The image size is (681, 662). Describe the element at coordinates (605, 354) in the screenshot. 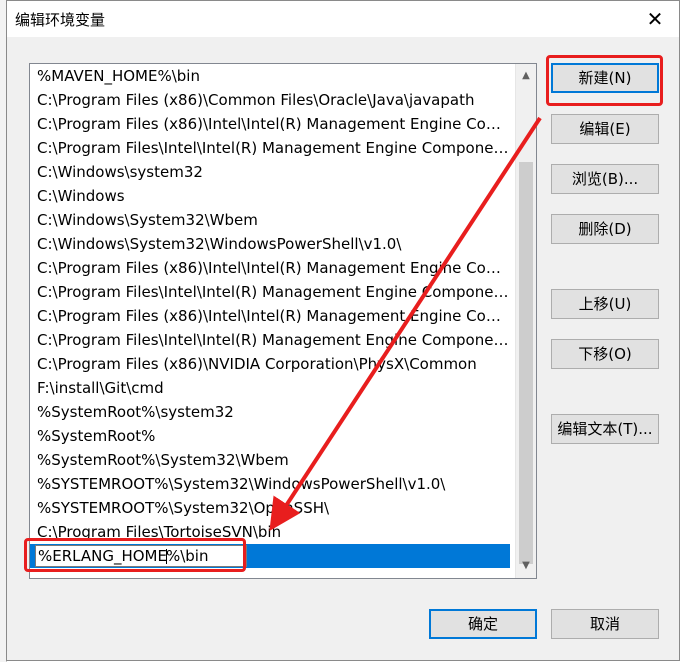

I see `move-down-button: 下移(O)` at that location.